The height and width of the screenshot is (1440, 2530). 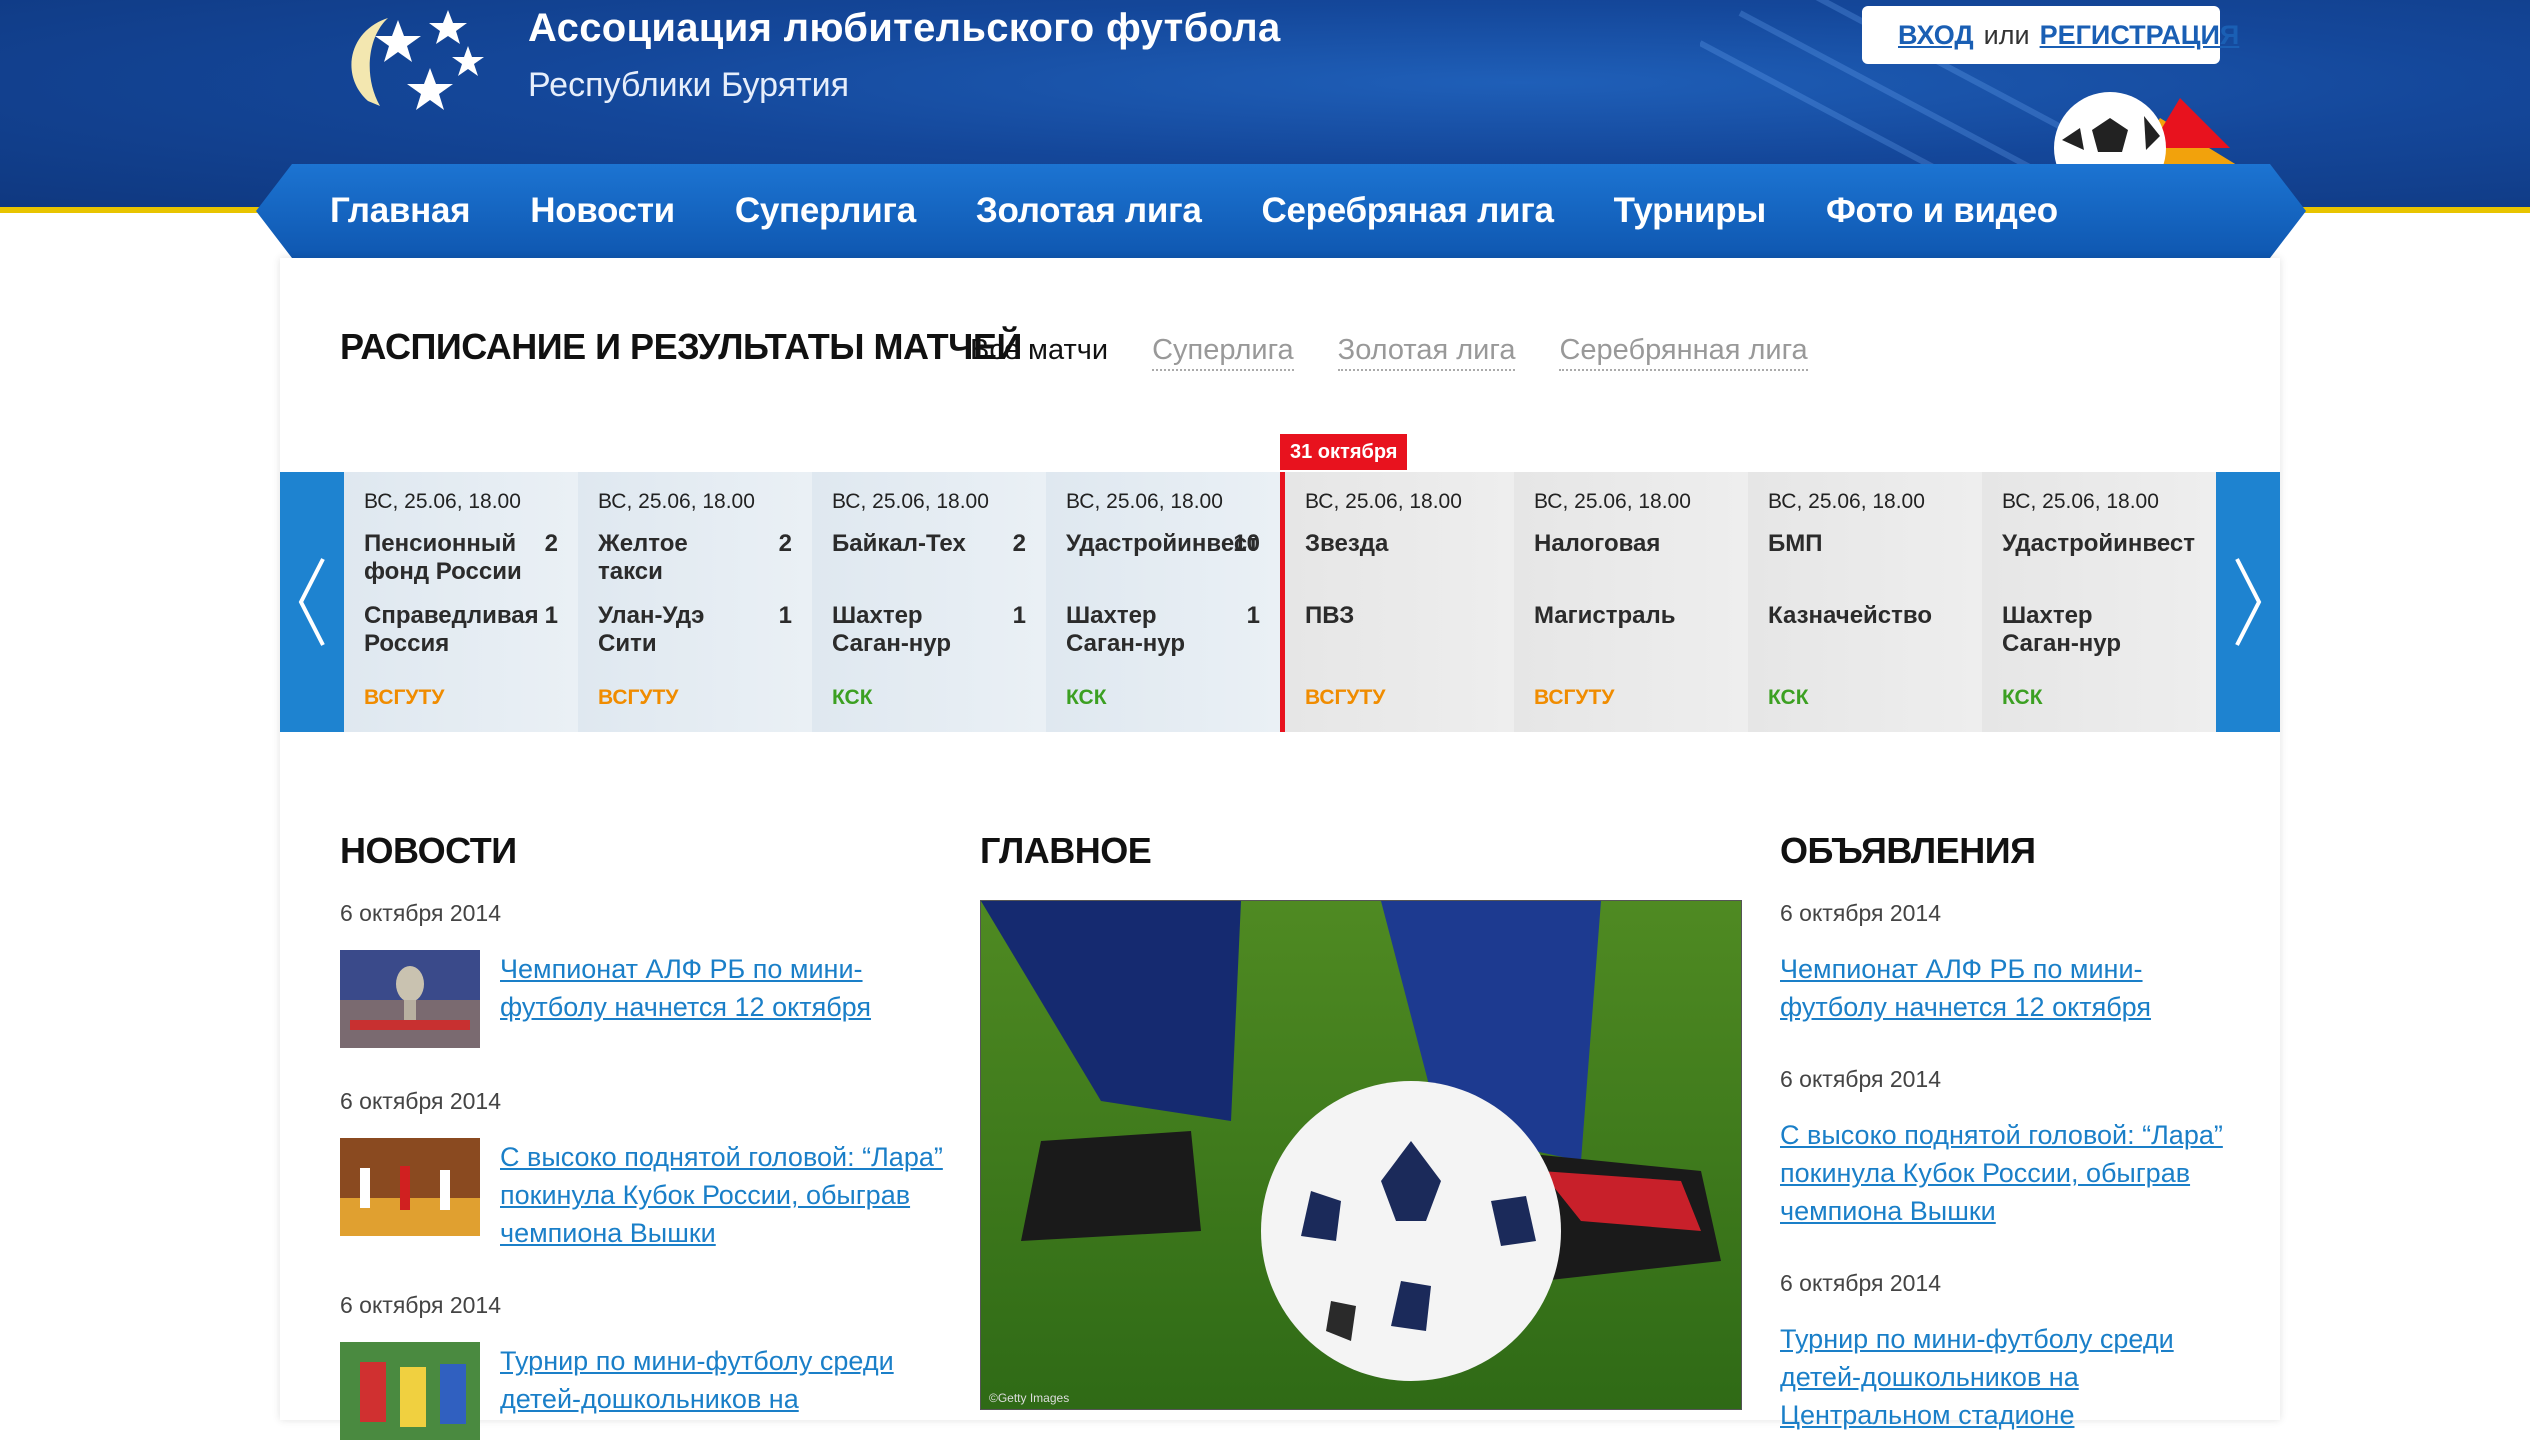 I want to click on away-team-row: Магистраль, so click(x=1631, y=638).